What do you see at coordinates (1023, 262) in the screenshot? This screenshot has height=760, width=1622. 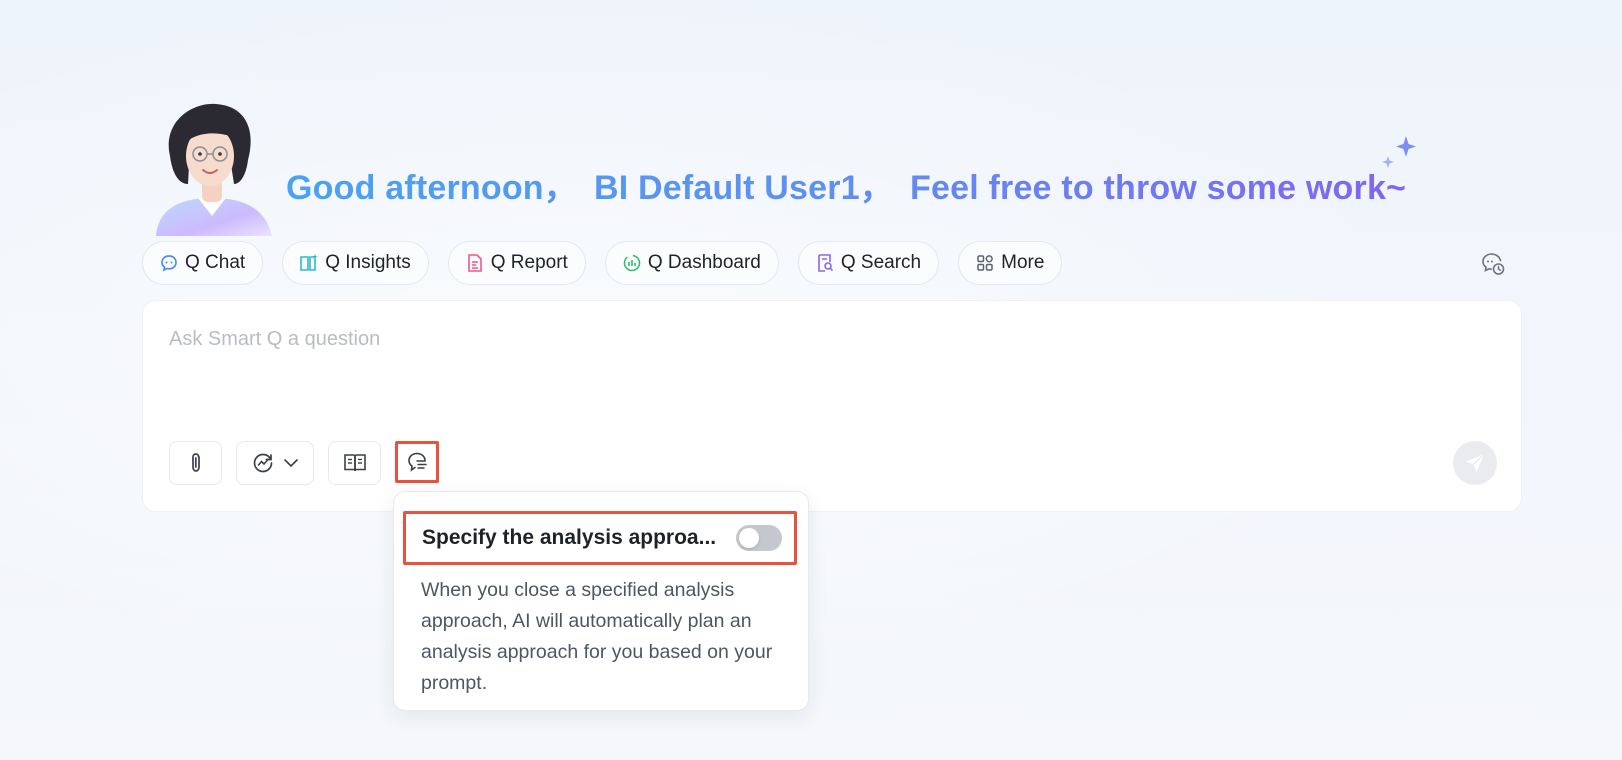 I see `tab-label: More` at bounding box center [1023, 262].